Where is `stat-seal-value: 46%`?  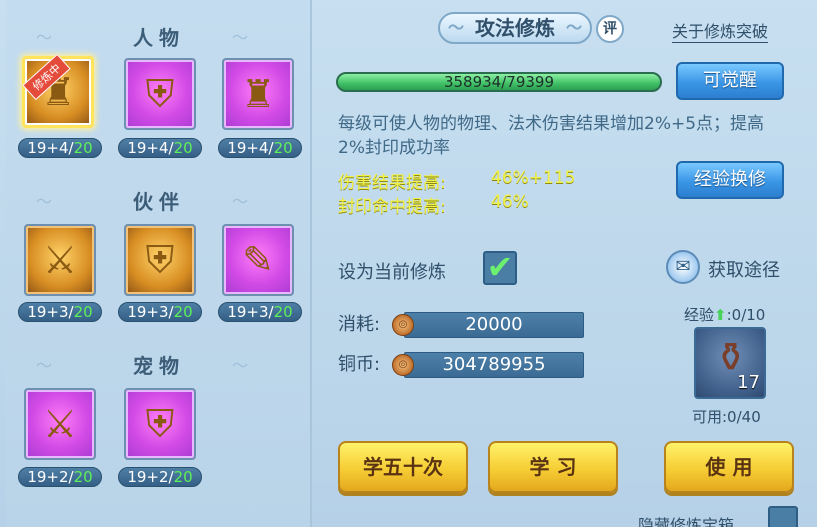
stat-seal-value: 46% is located at coordinates (510, 202).